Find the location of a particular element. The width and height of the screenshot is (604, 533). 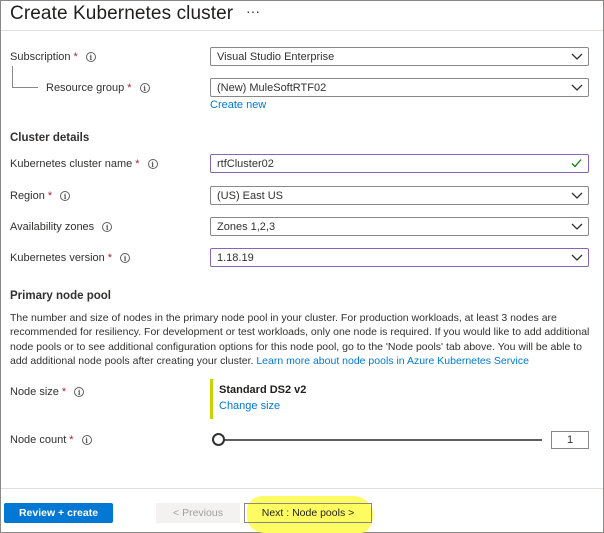

kubernetes-version-value: 1.18.19 is located at coordinates (235, 257).